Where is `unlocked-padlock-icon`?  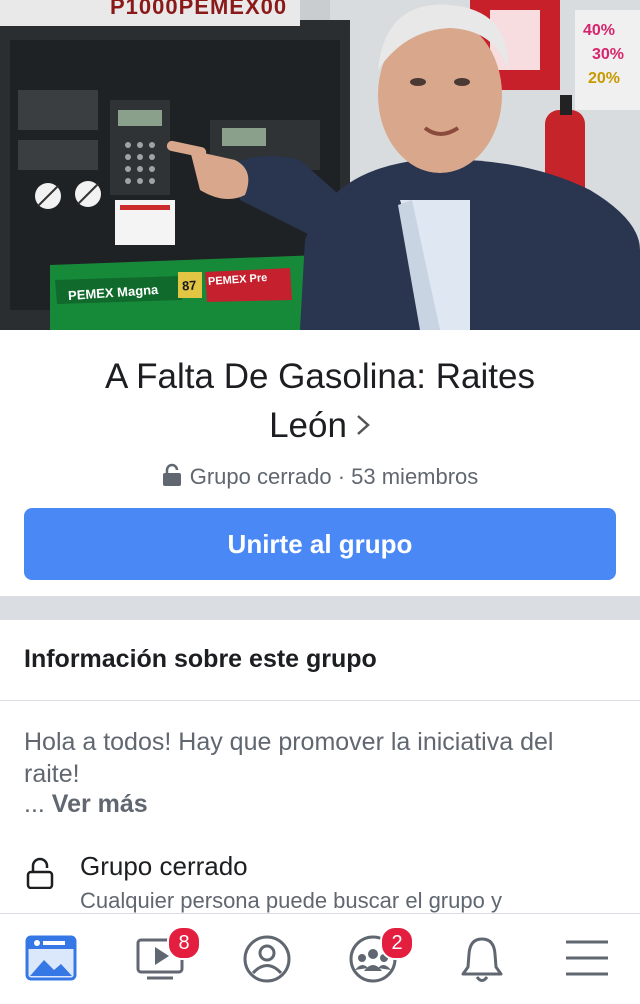
unlocked-padlock-icon is located at coordinates (40, 875).